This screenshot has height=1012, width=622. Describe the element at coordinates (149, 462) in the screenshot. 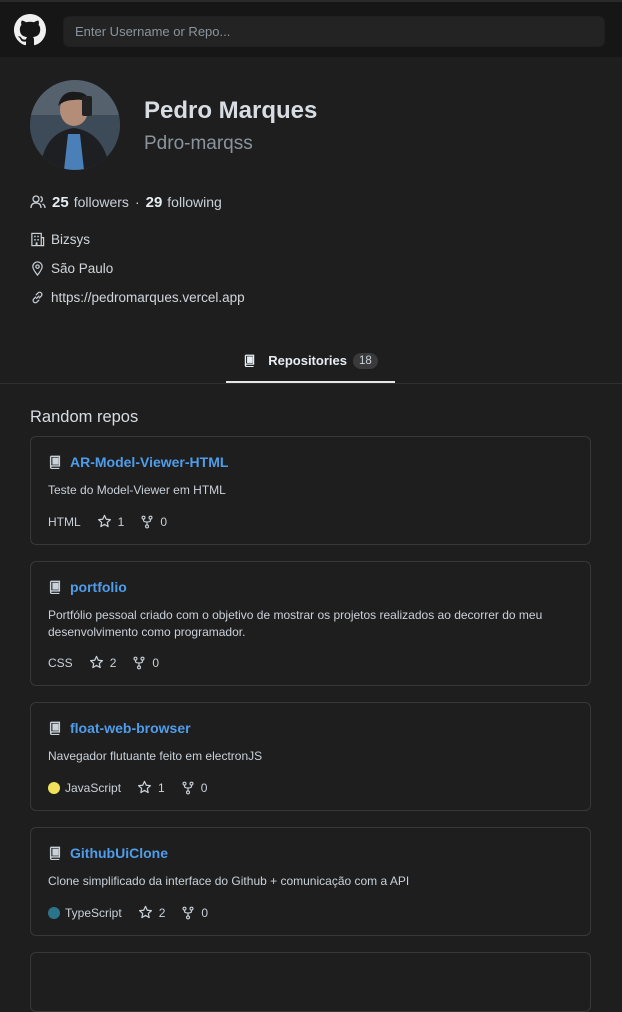

I see `repo-name-link: AR-Model-Viewer-HTML` at that location.